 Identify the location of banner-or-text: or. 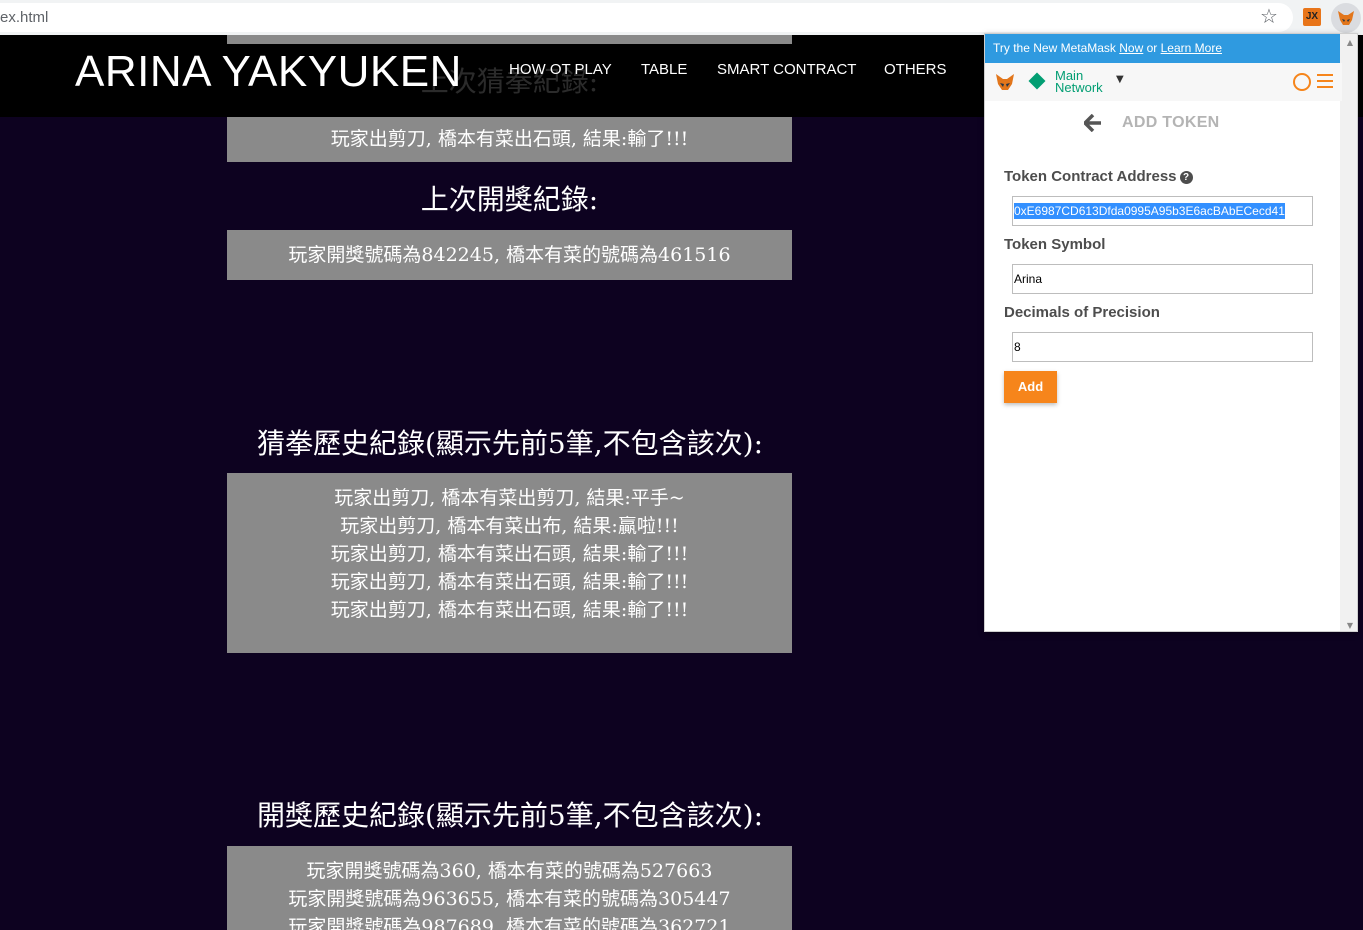
(1152, 48).